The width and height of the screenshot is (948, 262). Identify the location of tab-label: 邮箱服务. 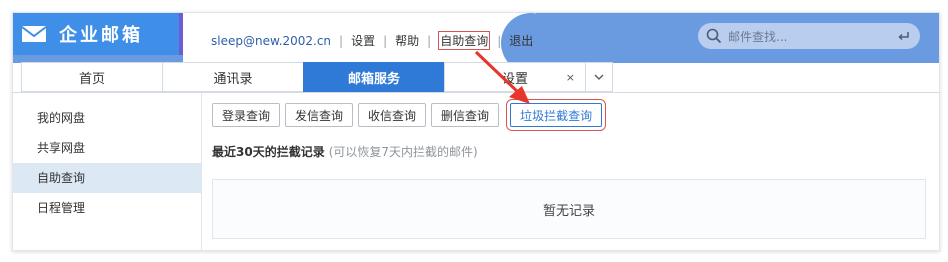
(373, 79).